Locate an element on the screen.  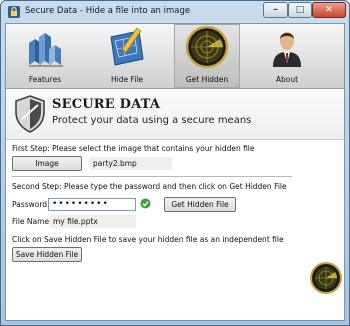
toolbar-get-hidden-button: Get Hidden is located at coordinates (207, 56).